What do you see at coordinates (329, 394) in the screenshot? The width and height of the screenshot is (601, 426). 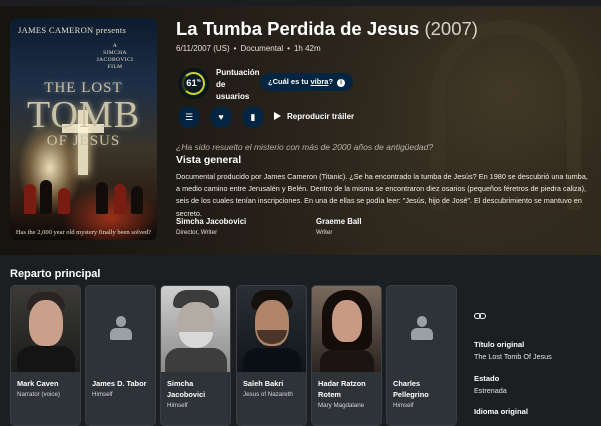 I see `cast-name-line: Rotem` at bounding box center [329, 394].